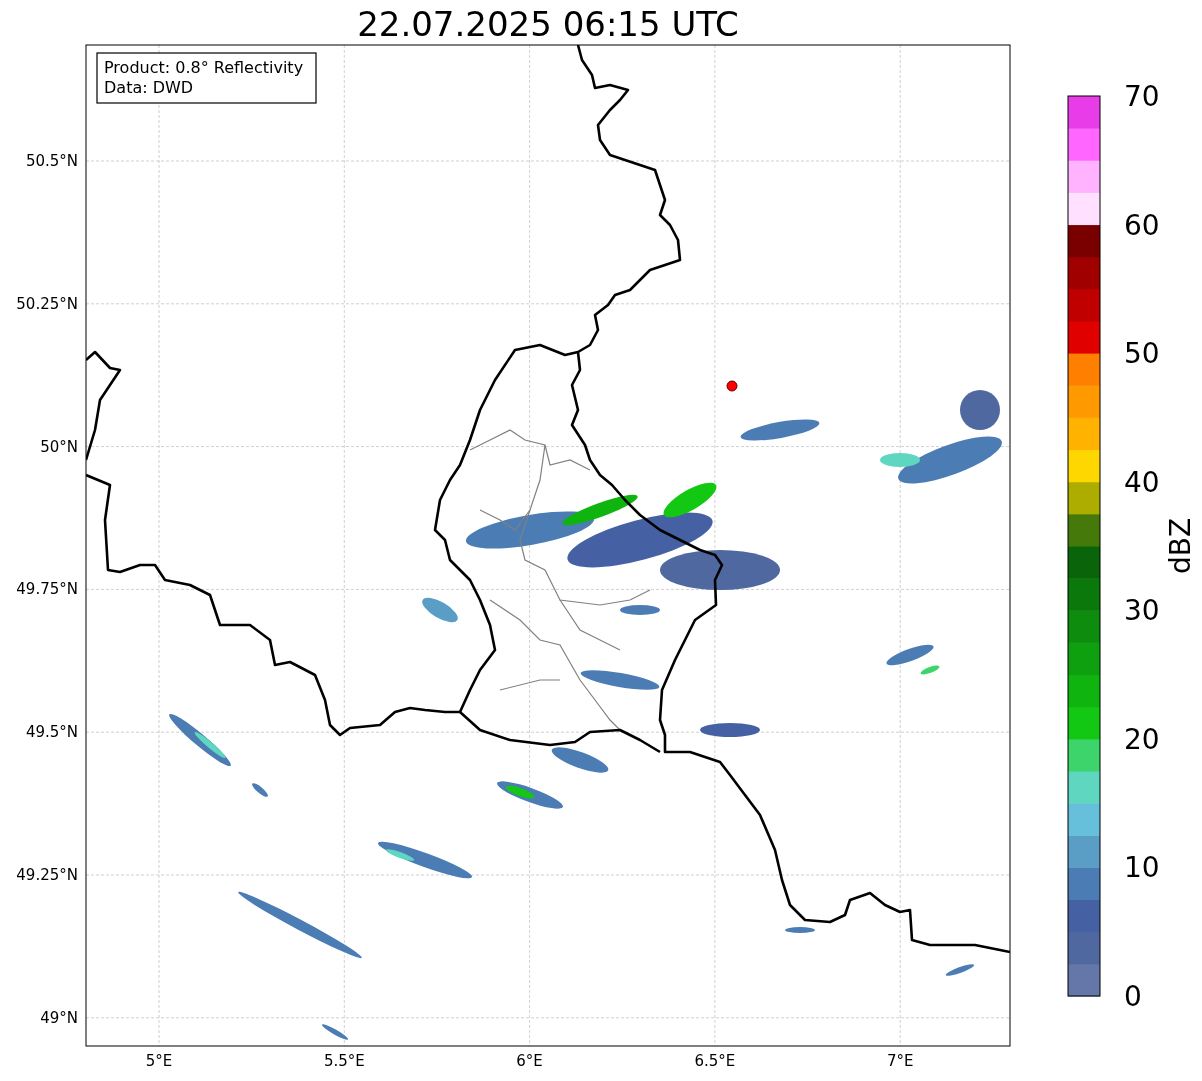 The image size is (1202, 1081). I want to click on longitude-label: 5°E, so click(159, 1061).